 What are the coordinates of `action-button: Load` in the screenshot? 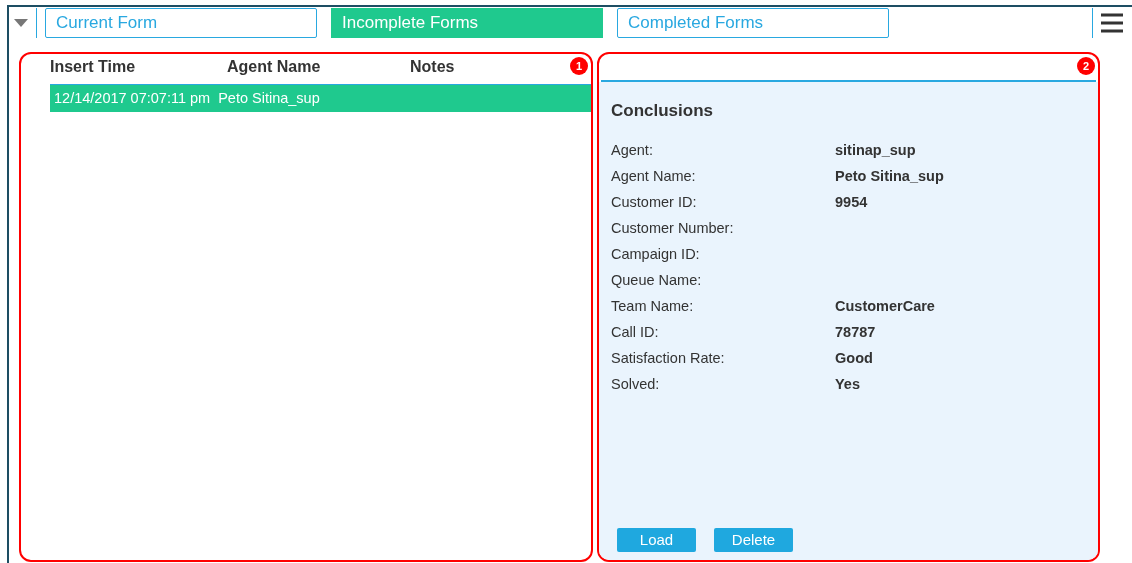 It's located at (656, 540).